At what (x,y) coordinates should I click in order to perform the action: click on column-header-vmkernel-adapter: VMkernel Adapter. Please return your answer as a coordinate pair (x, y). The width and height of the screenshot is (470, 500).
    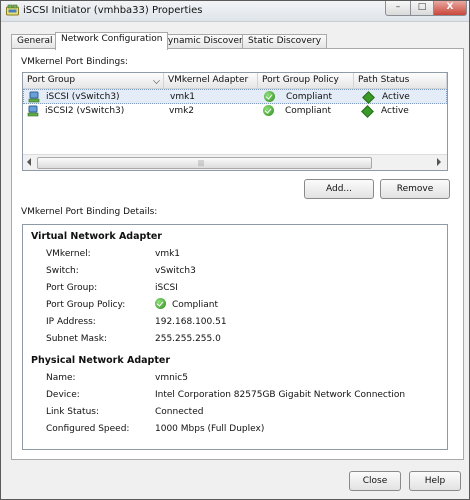
    Looking at the image, I should click on (211, 80).